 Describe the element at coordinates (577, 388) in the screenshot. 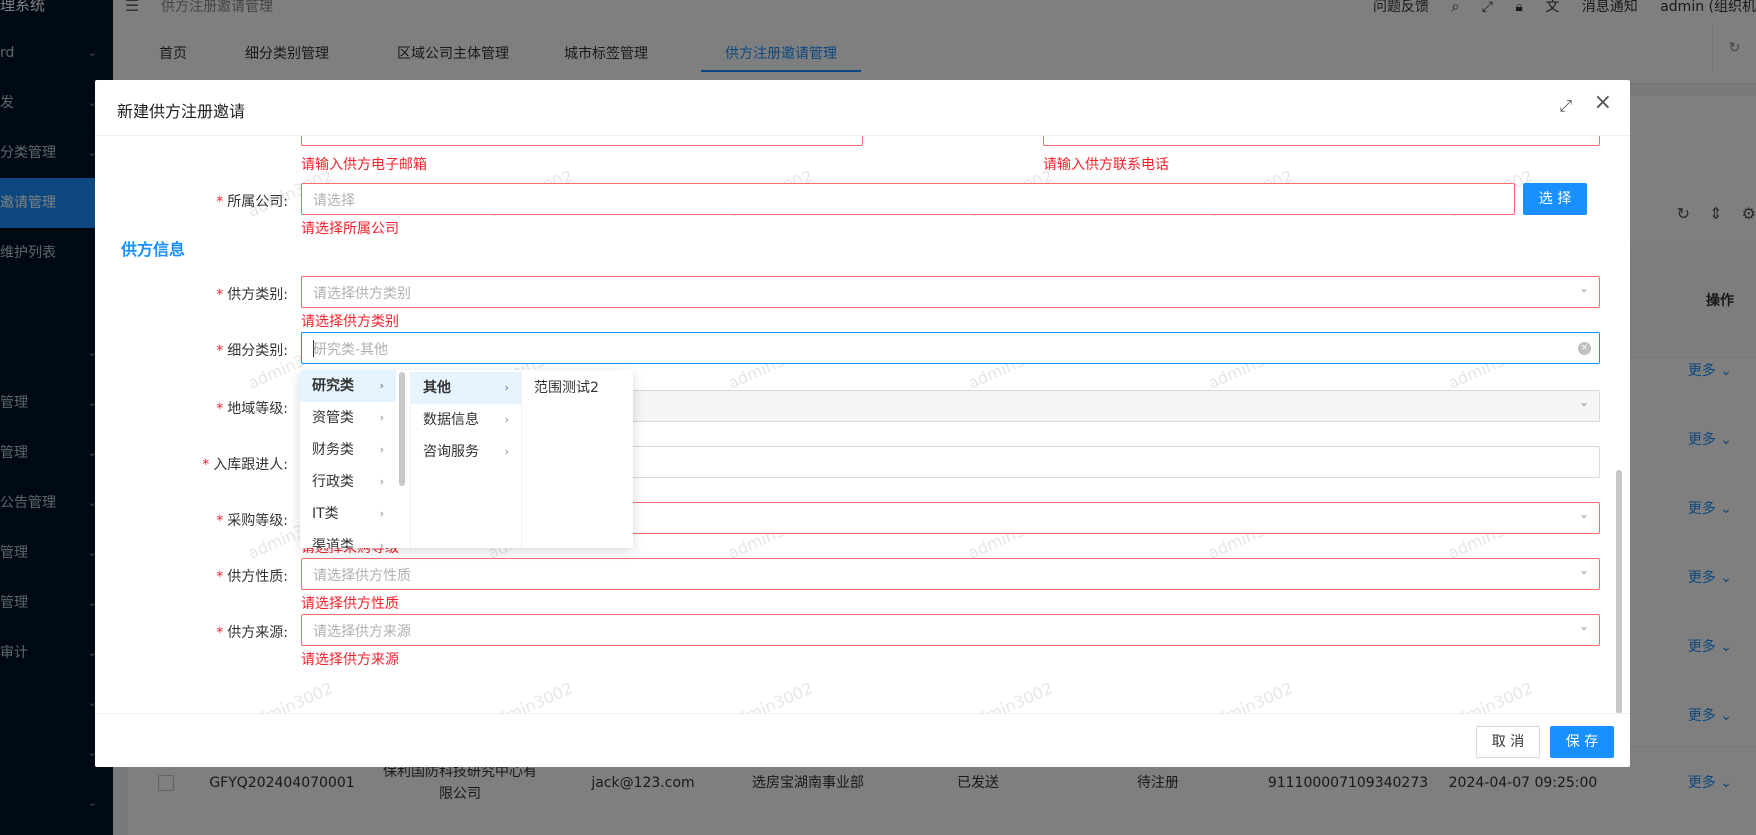

I see `cascader-option: 范围测试2` at that location.